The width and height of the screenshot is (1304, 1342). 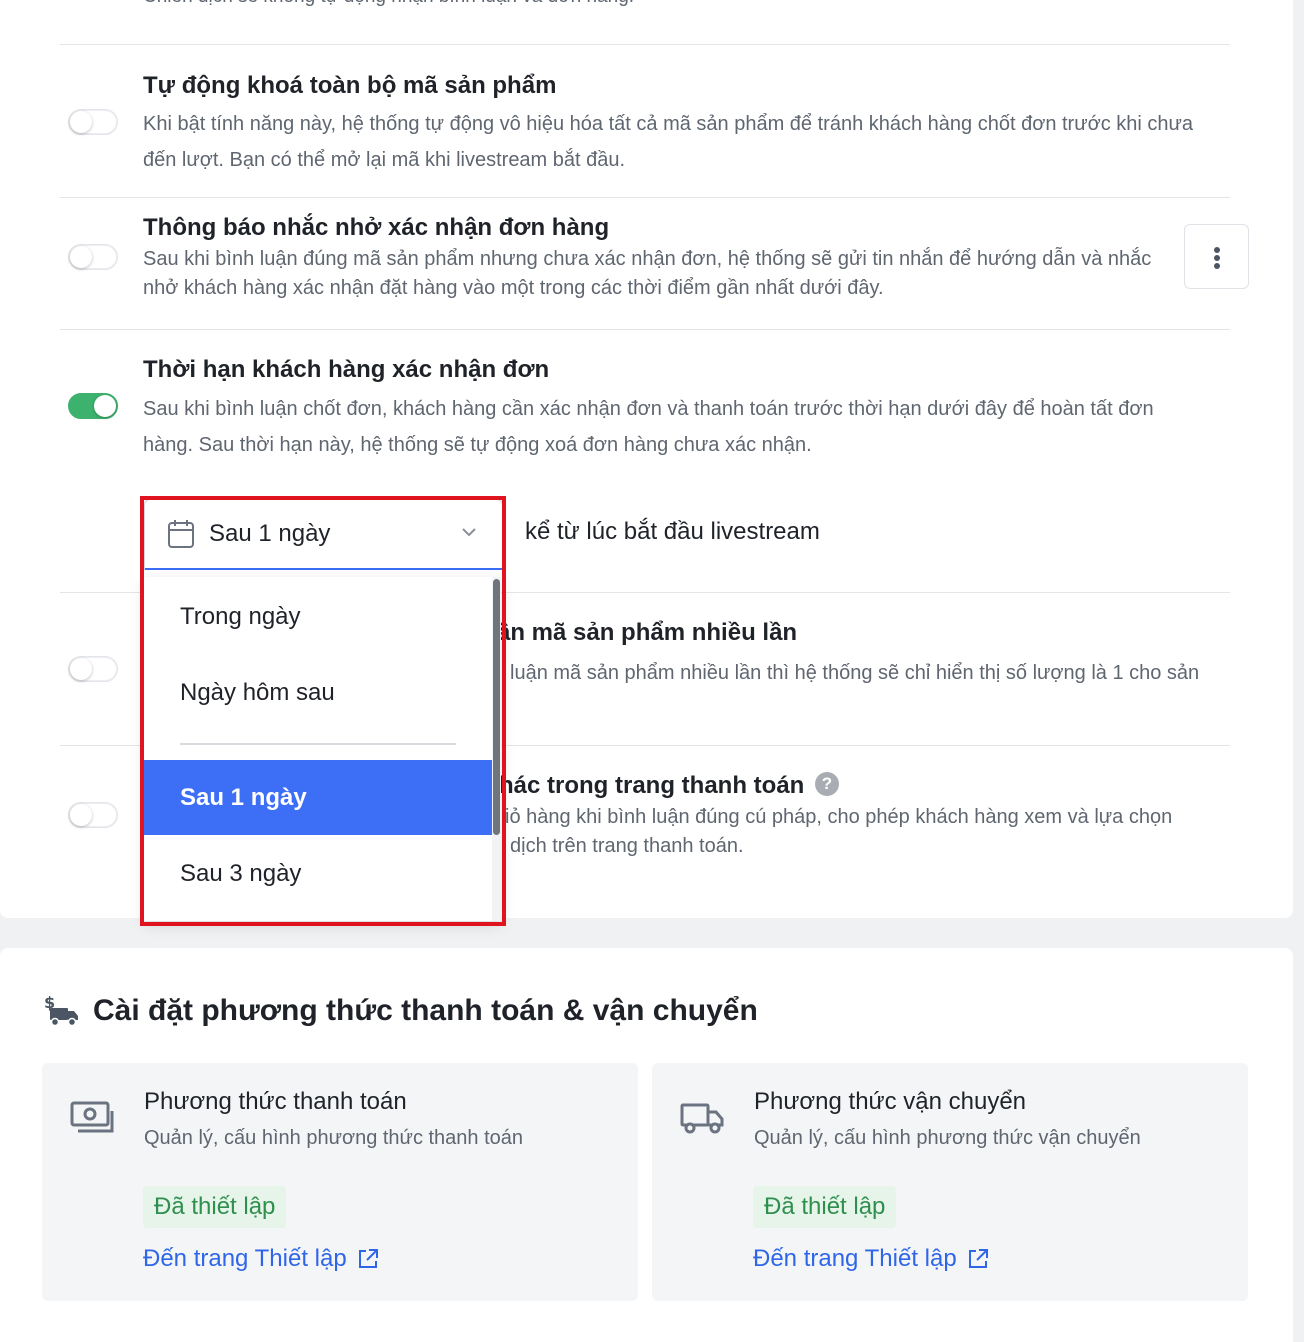 What do you see at coordinates (947, 1138) in the screenshot?
I see `card-description: Quản lý, cấu hình phương thức vận chuyển` at bounding box center [947, 1138].